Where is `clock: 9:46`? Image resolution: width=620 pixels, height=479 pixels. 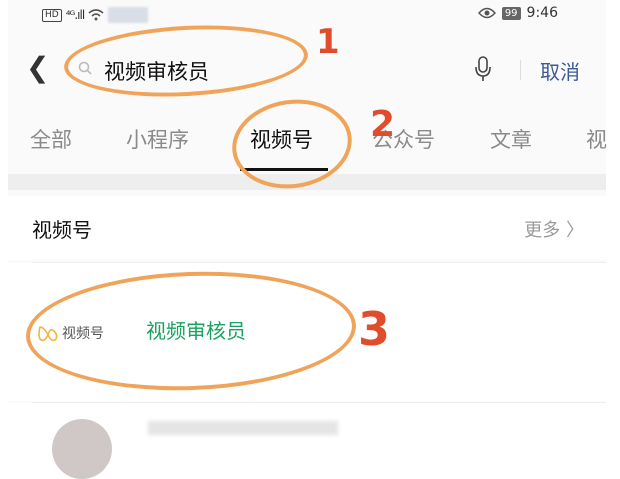
clock: 9:46 is located at coordinates (542, 13).